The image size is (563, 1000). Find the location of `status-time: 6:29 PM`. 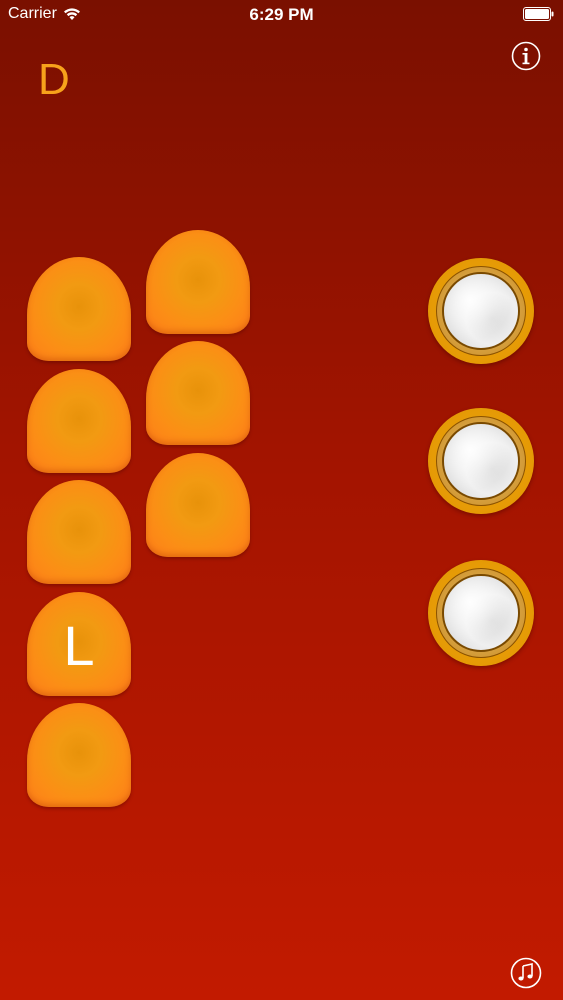

status-time: 6:29 PM is located at coordinates (281, 14).